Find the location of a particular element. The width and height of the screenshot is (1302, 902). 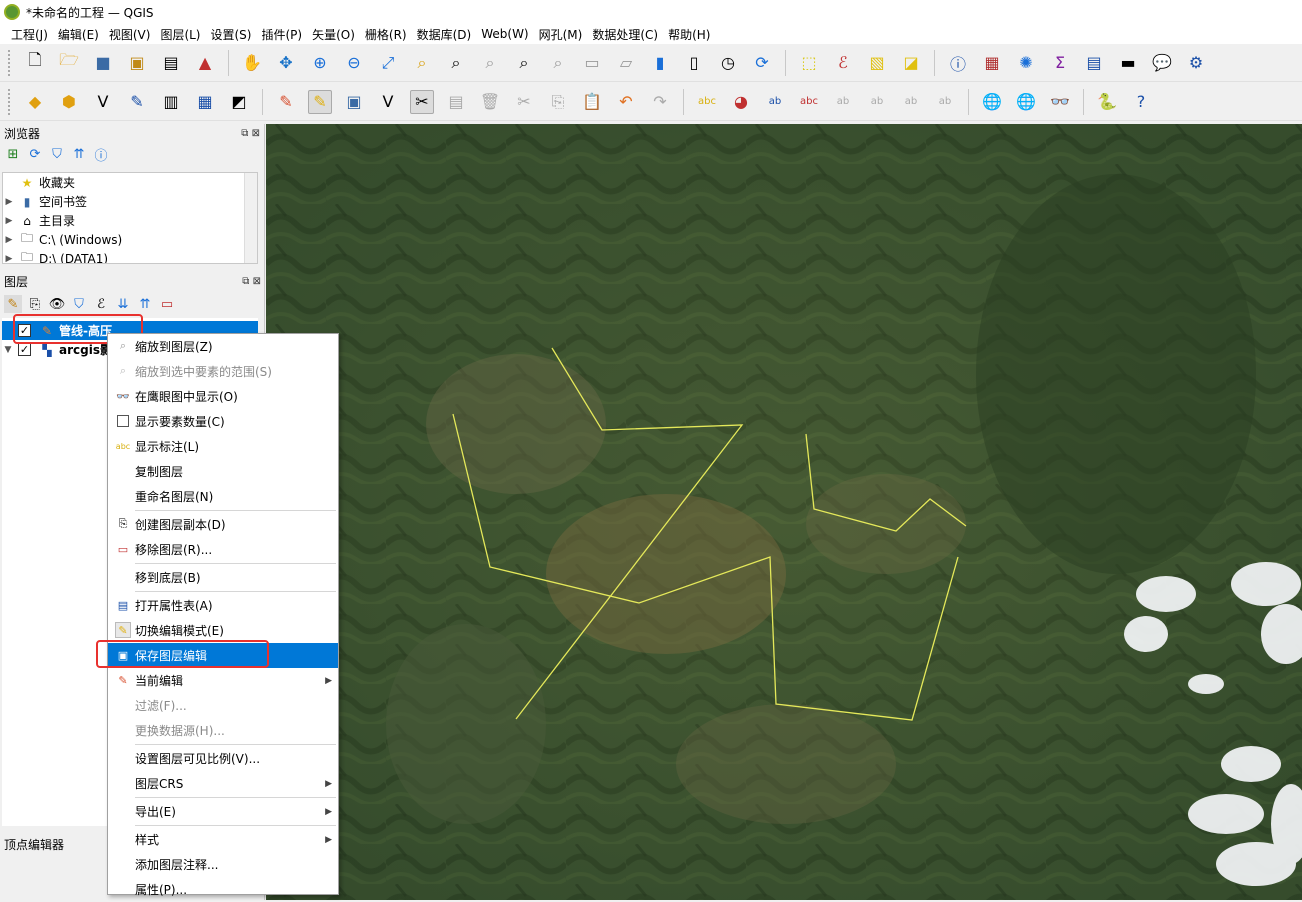

add-vector-icon: V is located at coordinates (103, 102).